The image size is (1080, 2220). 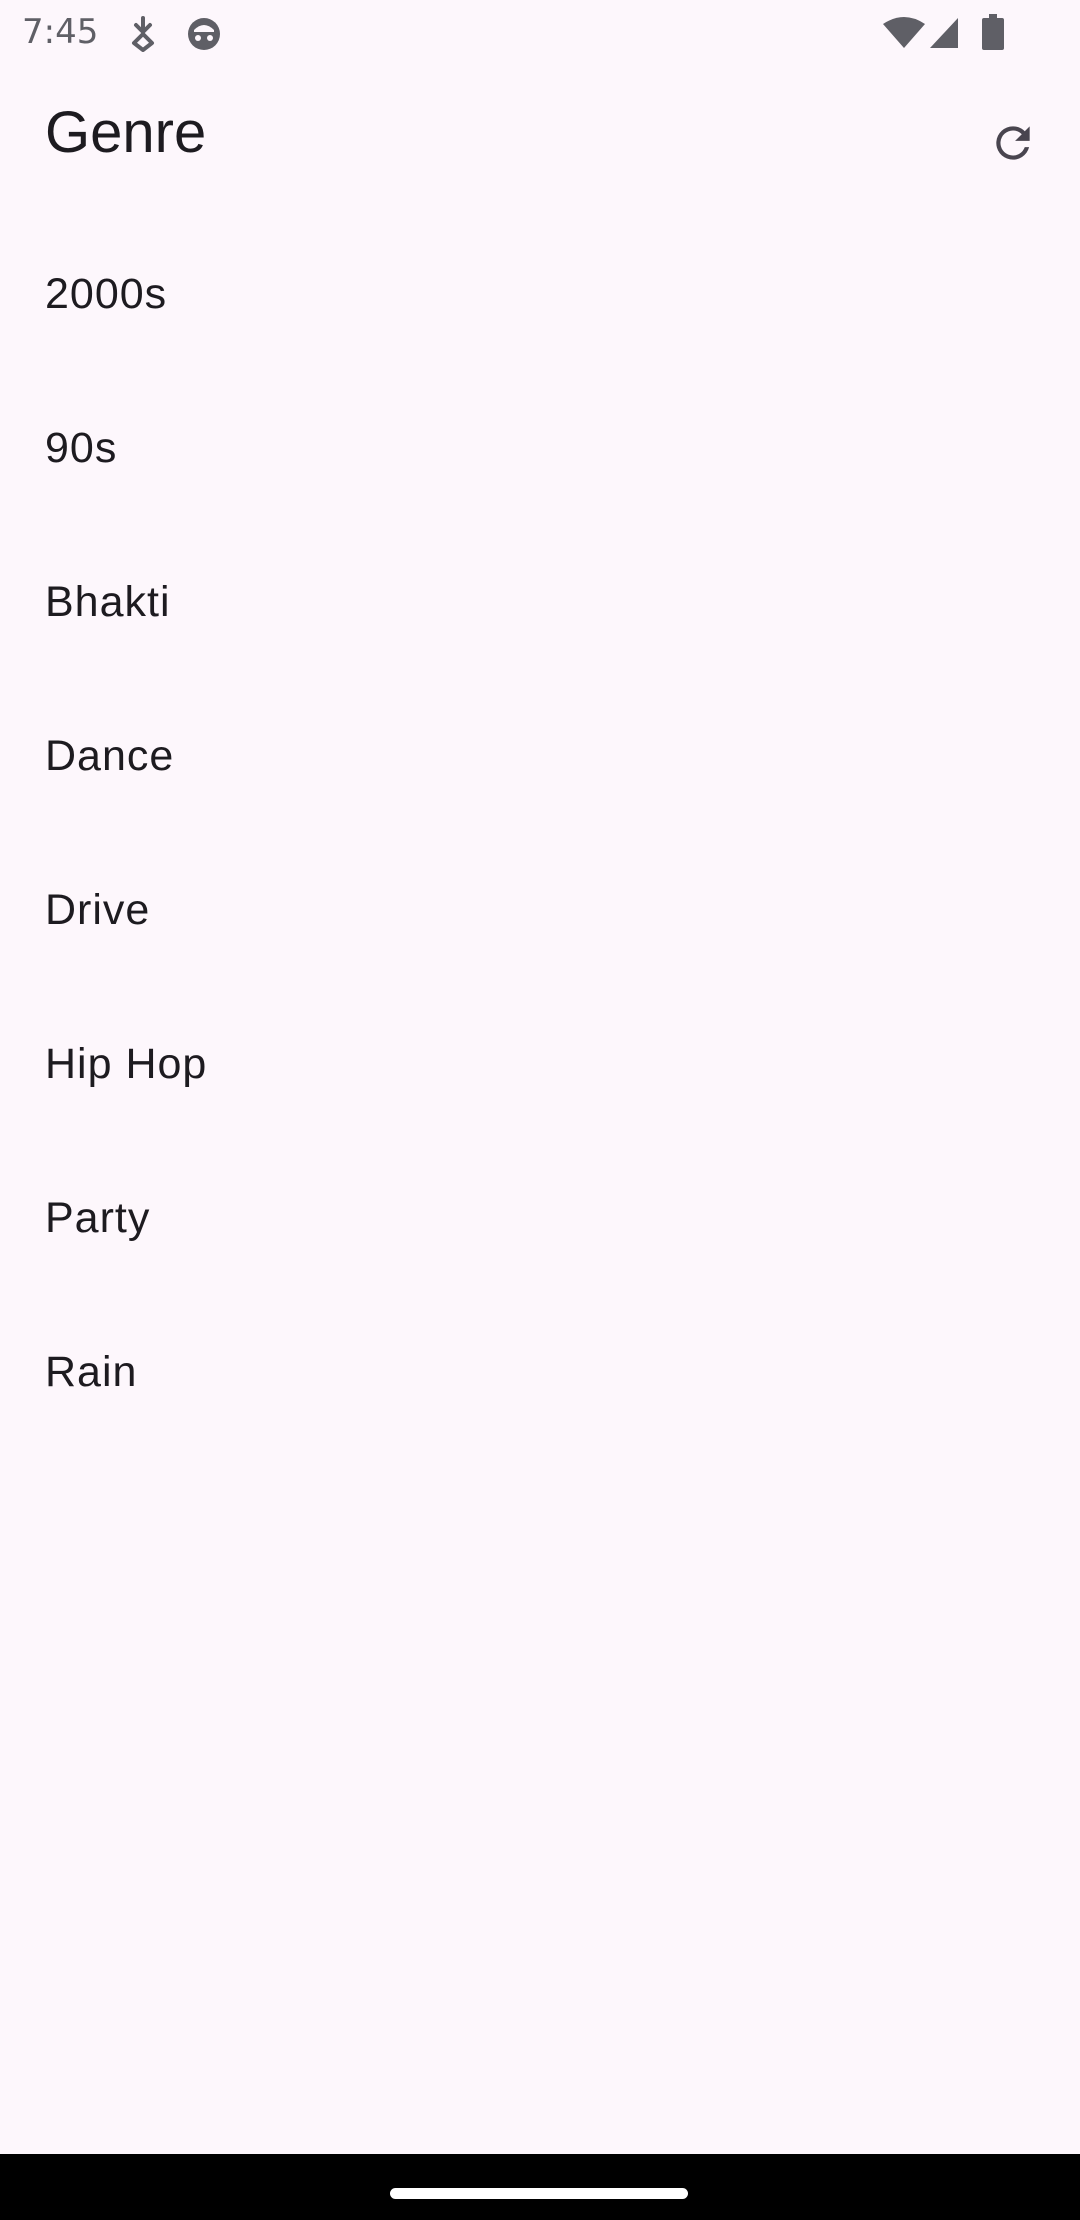 I want to click on list-item: Rain, so click(x=540, y=1372).